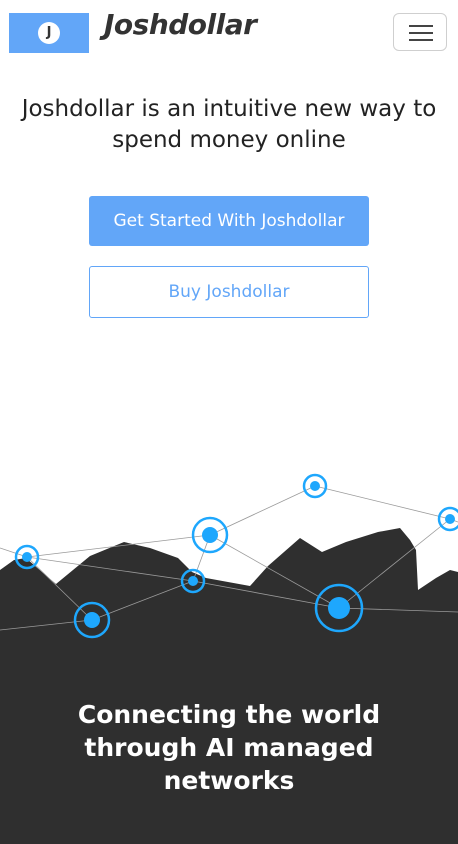 The height and width of the screenshot is (844, 458). I want to click on coin-icon: J, so click(49, 33).